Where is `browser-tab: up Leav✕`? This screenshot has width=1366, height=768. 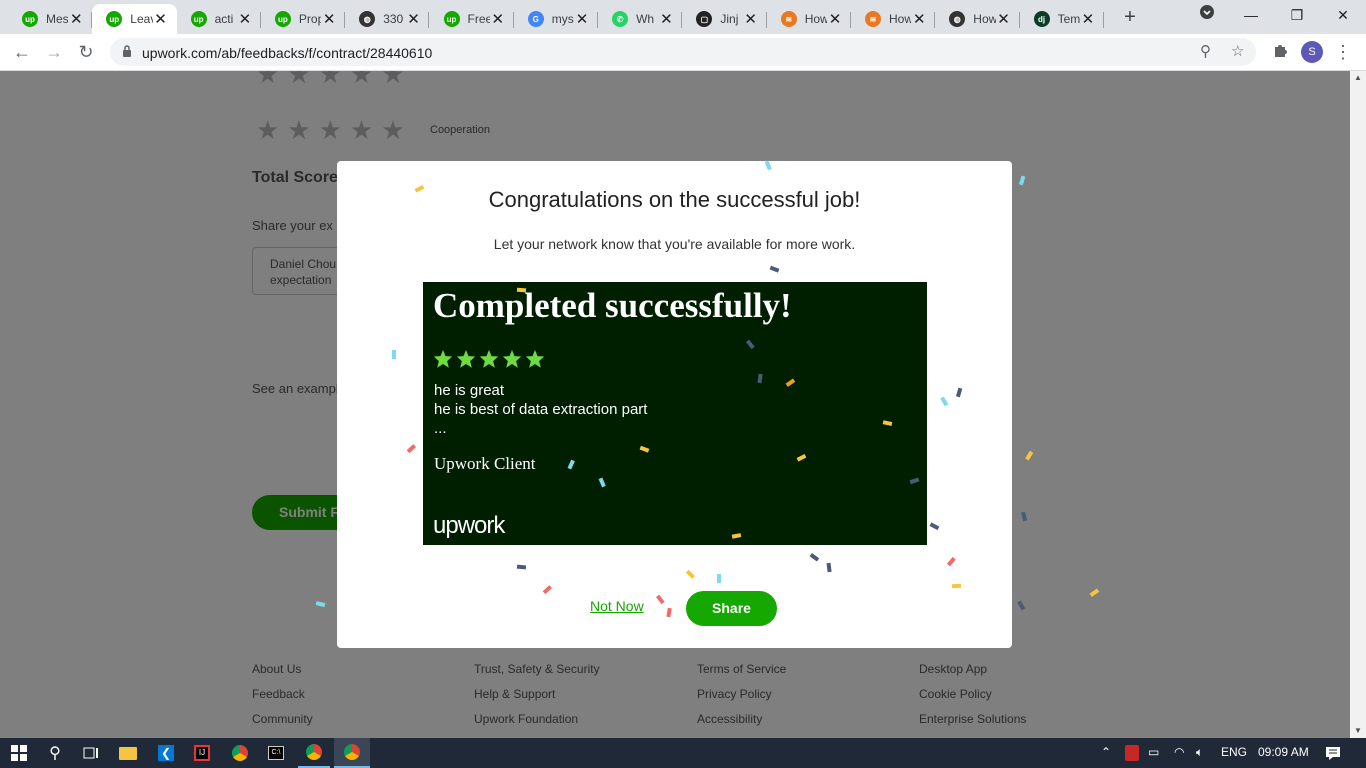
browser-tab: up Leav✕ is located at coordinates (134, 19).